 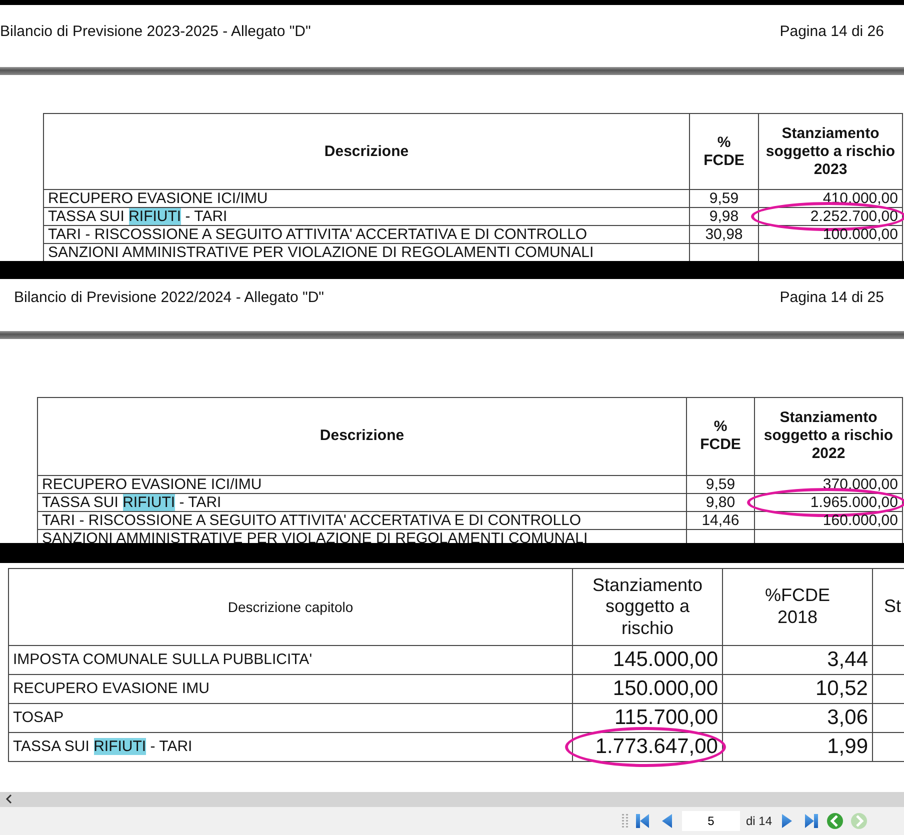 I want to click on table-cell: 100.000,00, so click(x=830, y=235).